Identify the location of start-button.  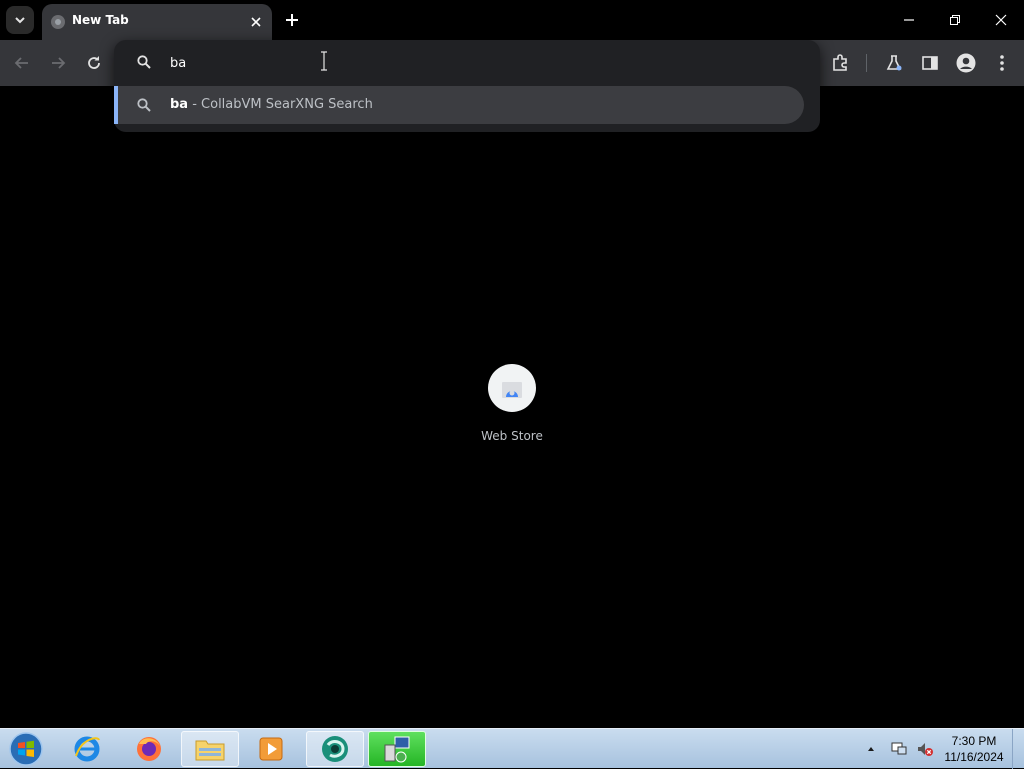
(26, 749).